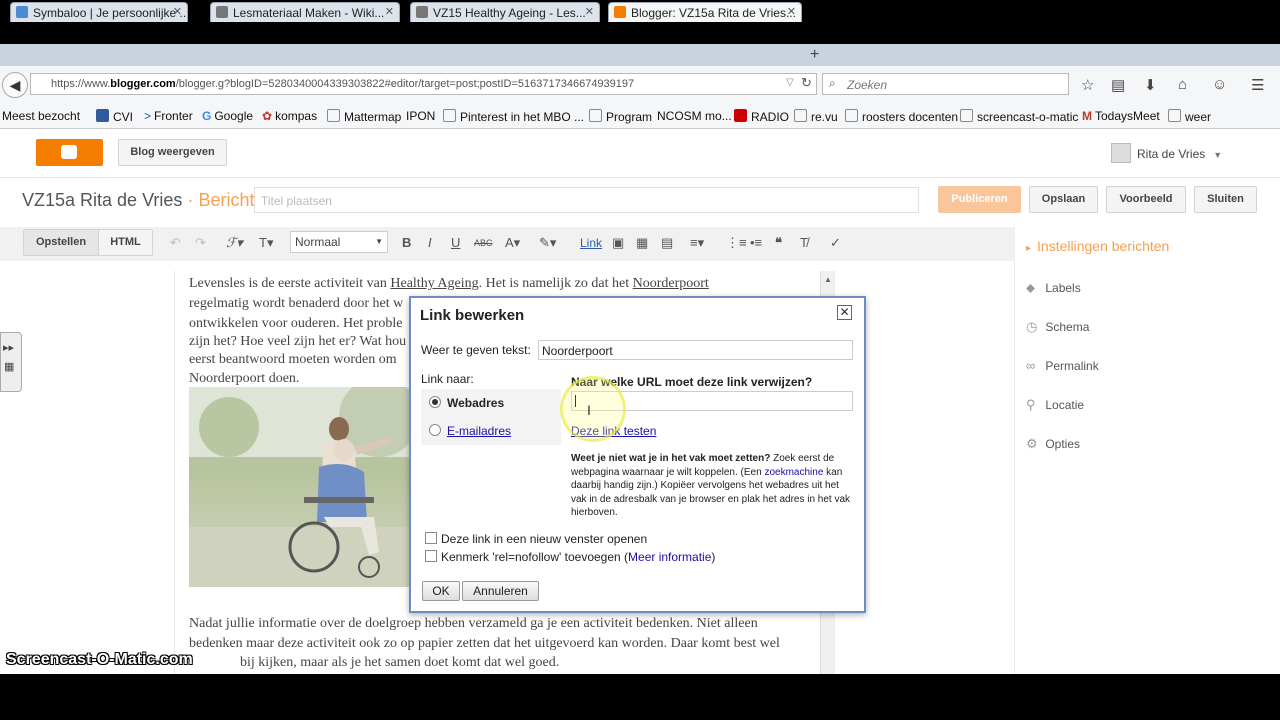  What do you see at coordinates (945, 84) in the screenshot?
I see `search-input: Zoeken` at bounding box center [945, 84].